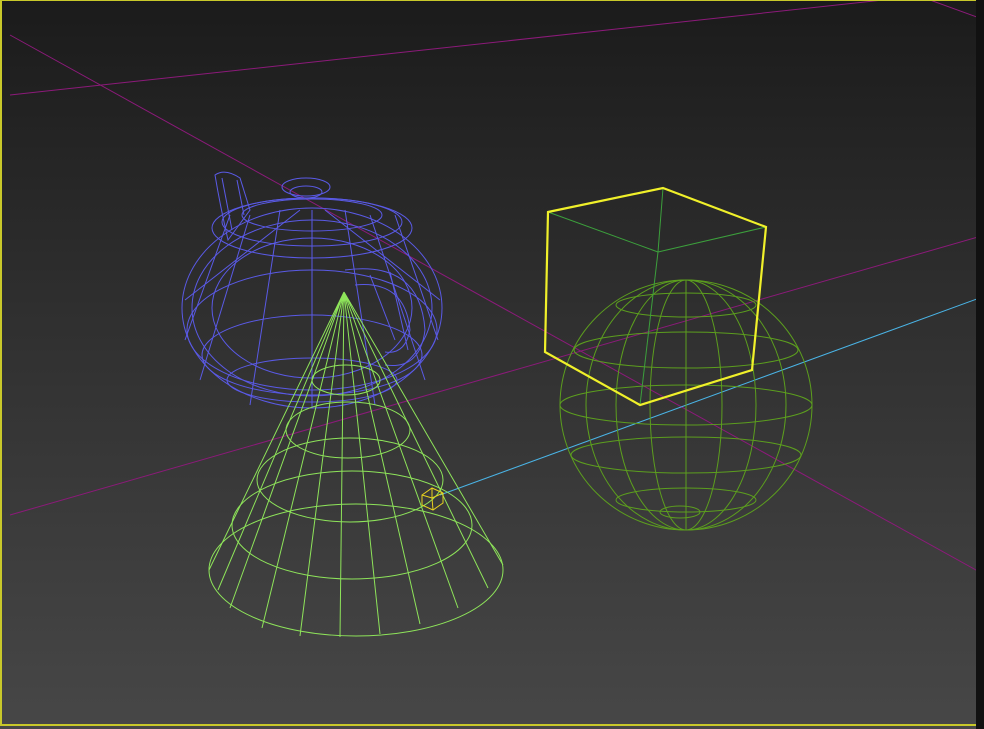 This screenshot has height=729, width=984. I want to click on axis-line-x, so click(448, 48).